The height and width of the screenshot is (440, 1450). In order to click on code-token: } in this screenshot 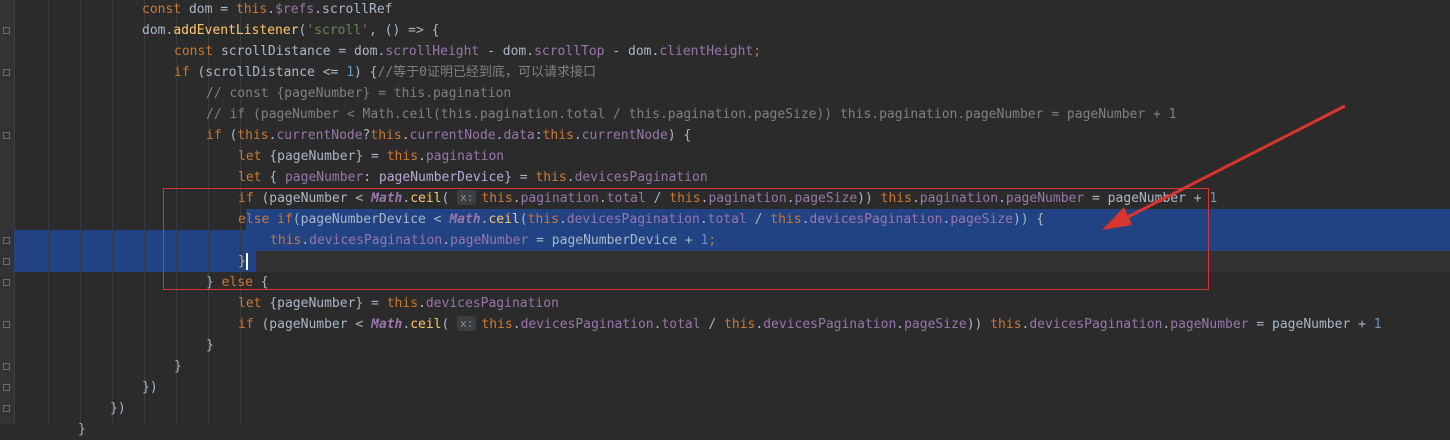, I will do `click(82, 429)`.